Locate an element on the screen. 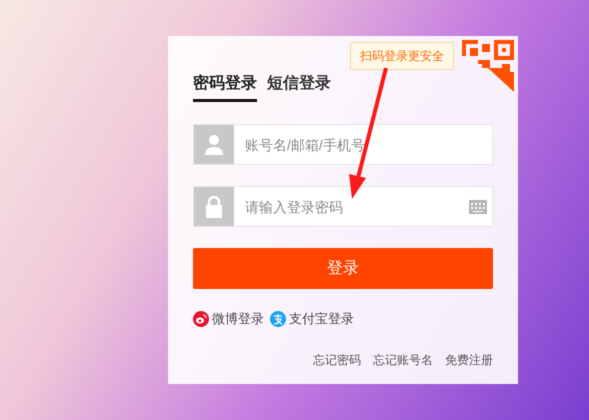 The width and height of the screenshot is (589, 420). account-field: 账号名/邮箱/手机号 is located at coordinates (343, 144).